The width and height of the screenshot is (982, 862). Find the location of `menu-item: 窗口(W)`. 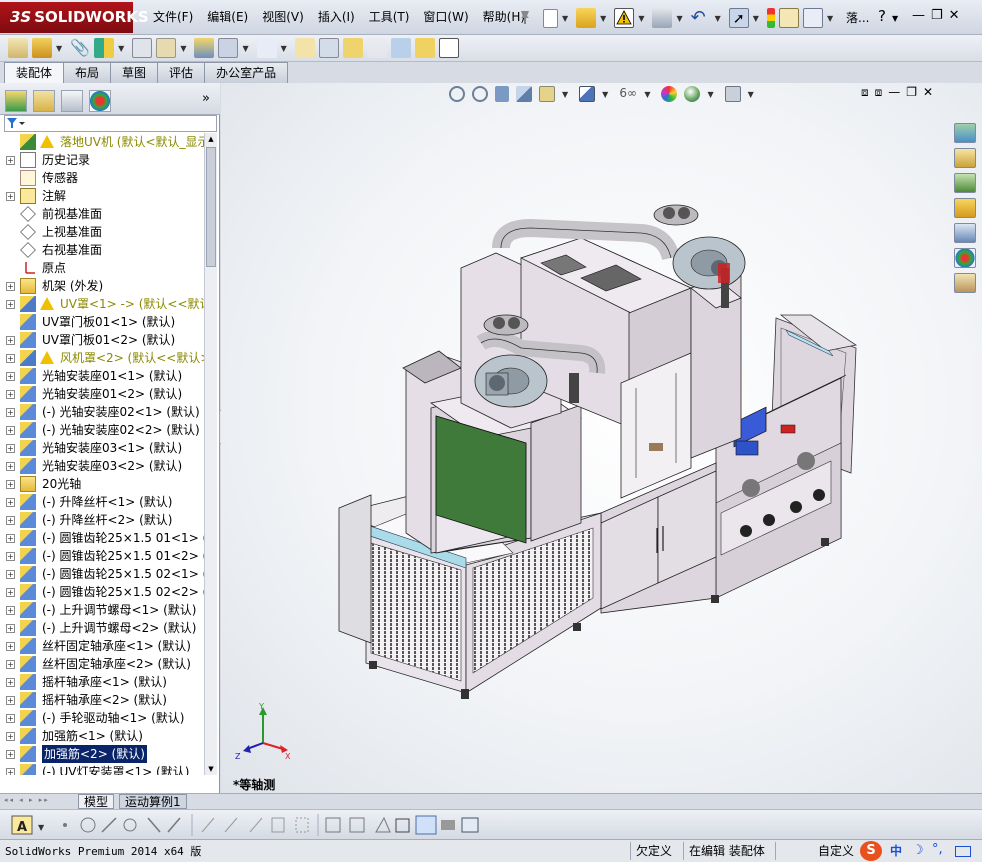

menu-item: 窗口(W) is located at coordinates (445, 17).